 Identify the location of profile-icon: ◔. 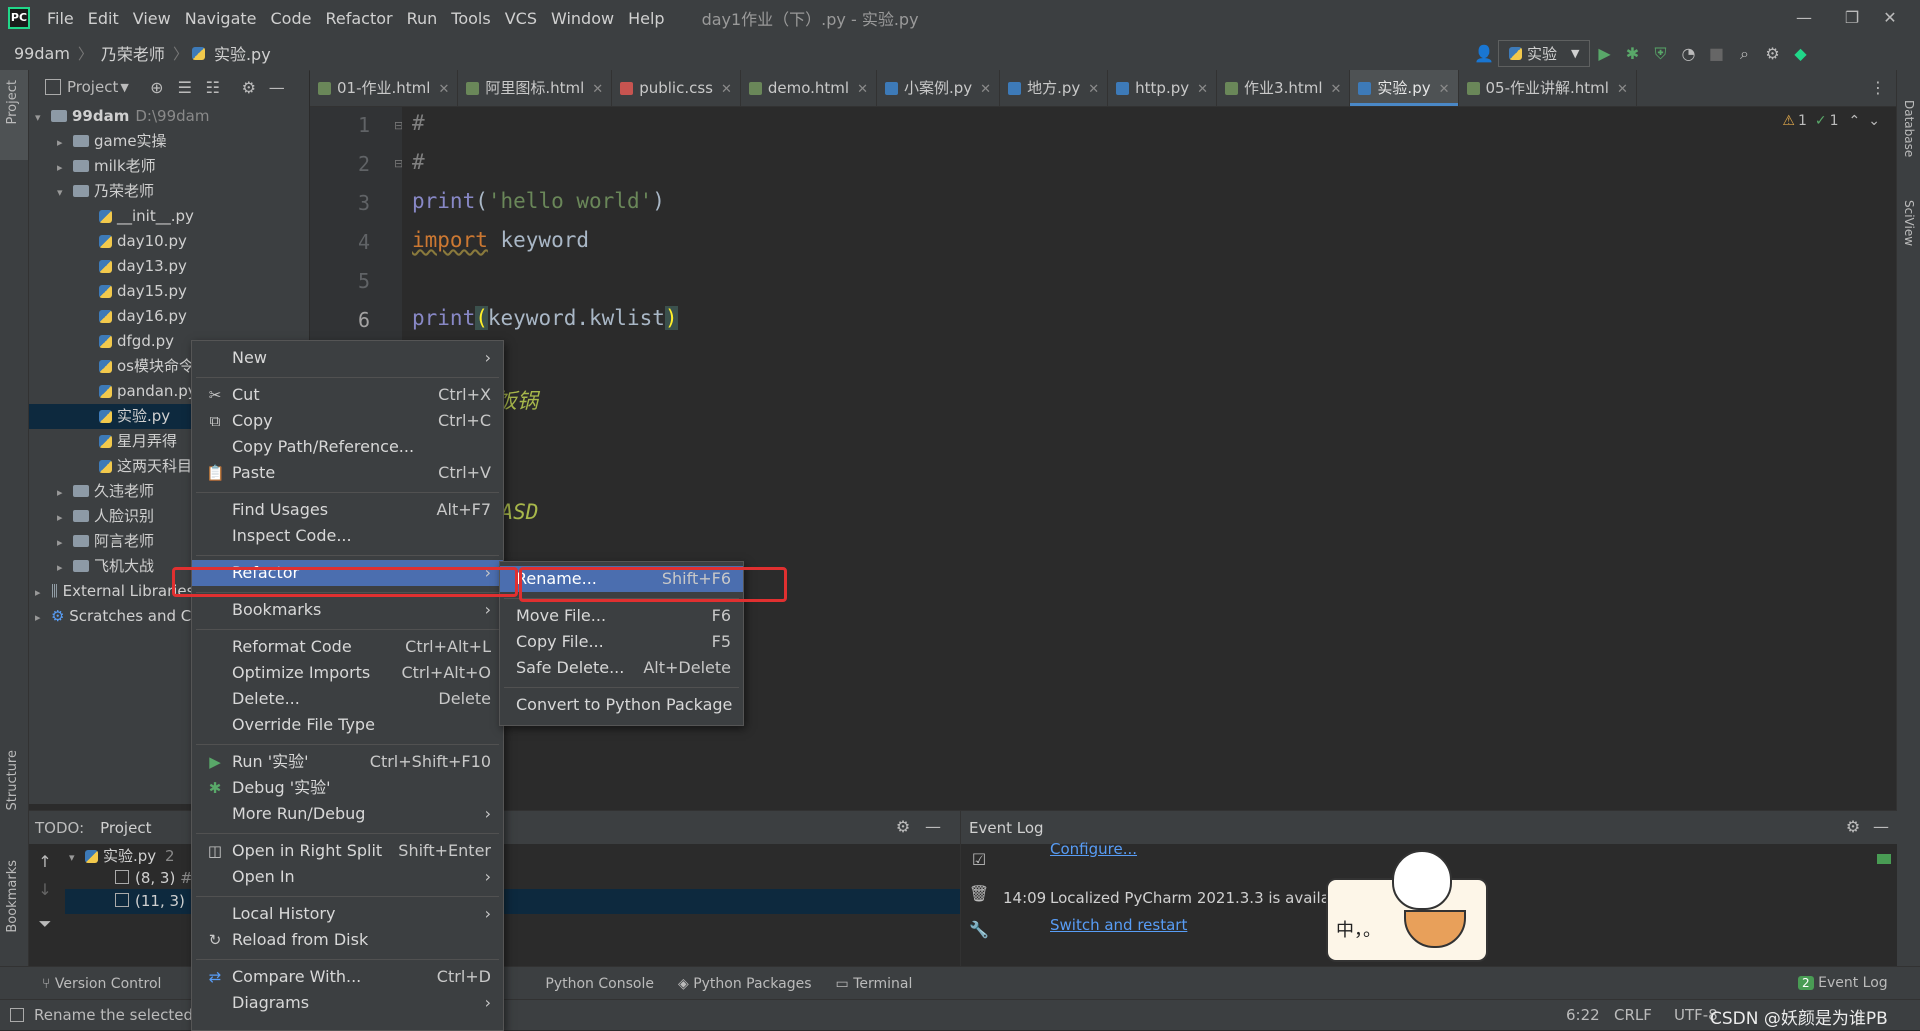
(1688, 53).